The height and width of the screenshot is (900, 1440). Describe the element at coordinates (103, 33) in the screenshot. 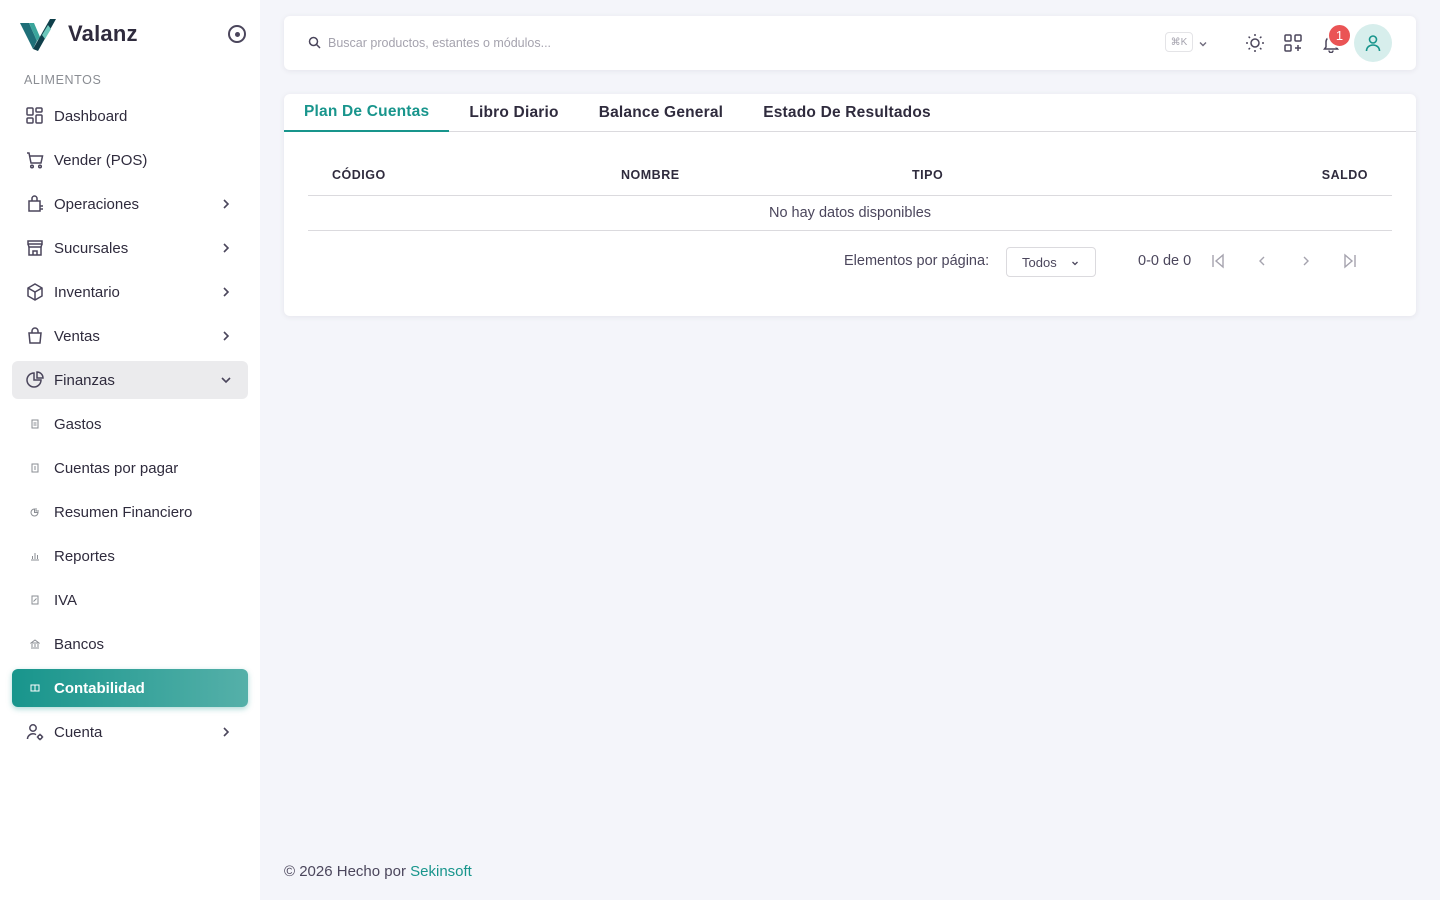

I see `brand-name: Valanz` at that location.